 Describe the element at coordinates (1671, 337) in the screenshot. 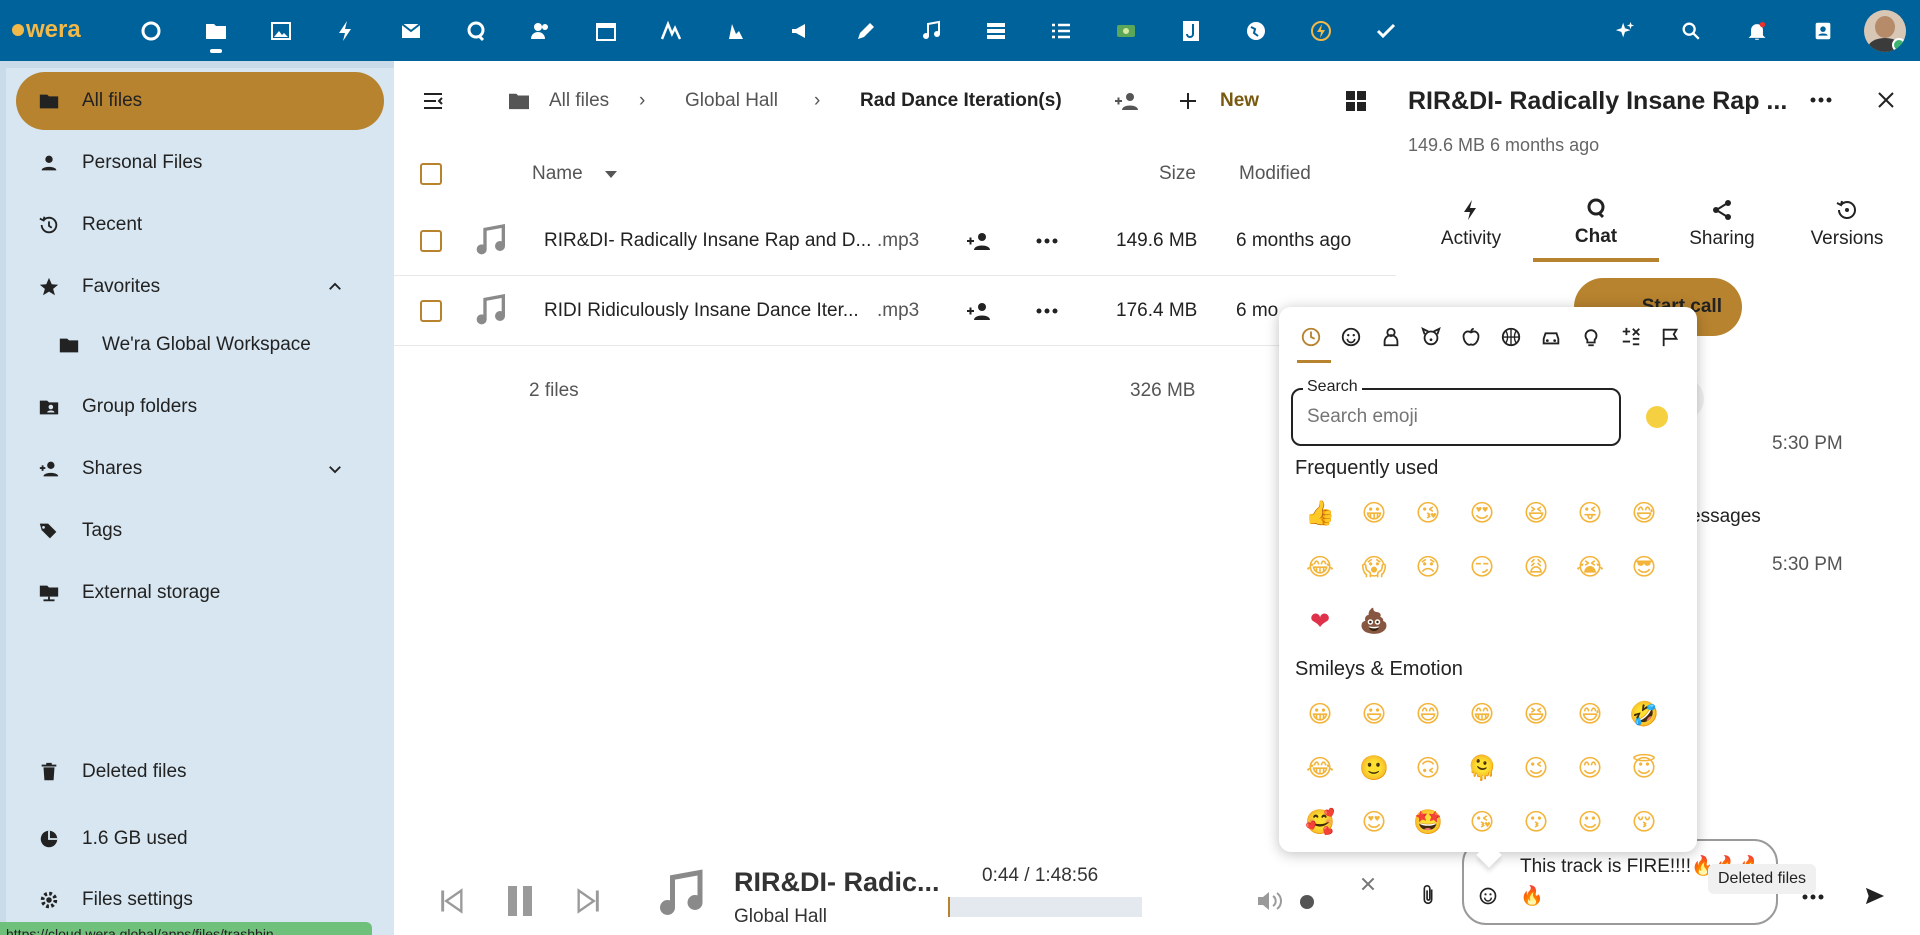

I see `flags-icon` at that location.